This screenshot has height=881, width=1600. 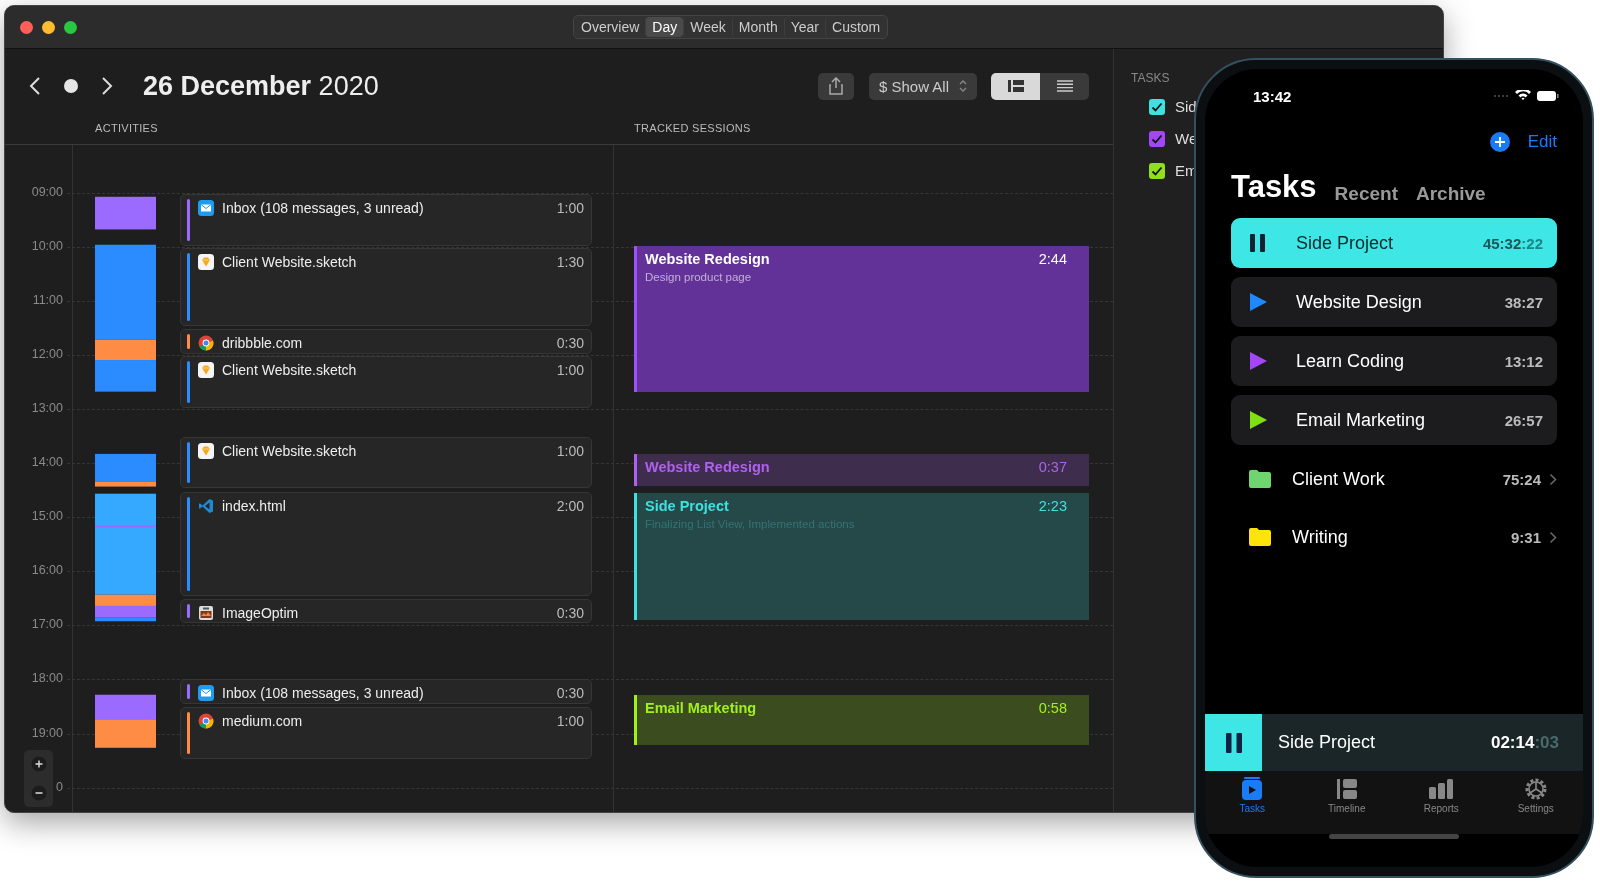 I want to click on tab-bar-item: Reports, so click(x=1441, y=795).